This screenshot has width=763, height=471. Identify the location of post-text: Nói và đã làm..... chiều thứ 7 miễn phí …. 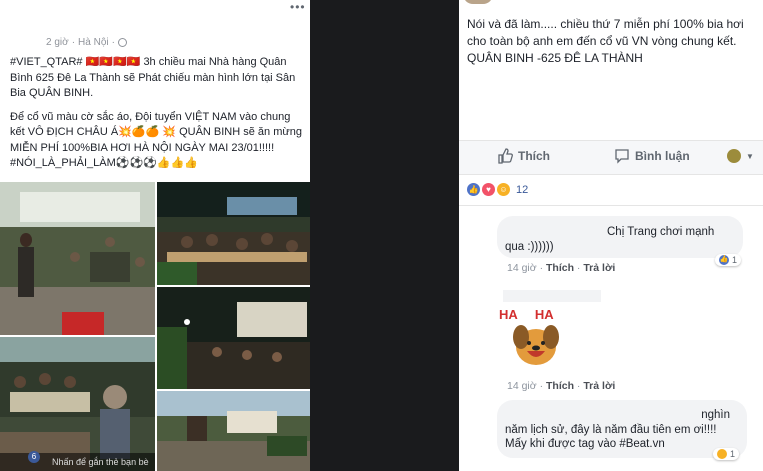
(605, 41).